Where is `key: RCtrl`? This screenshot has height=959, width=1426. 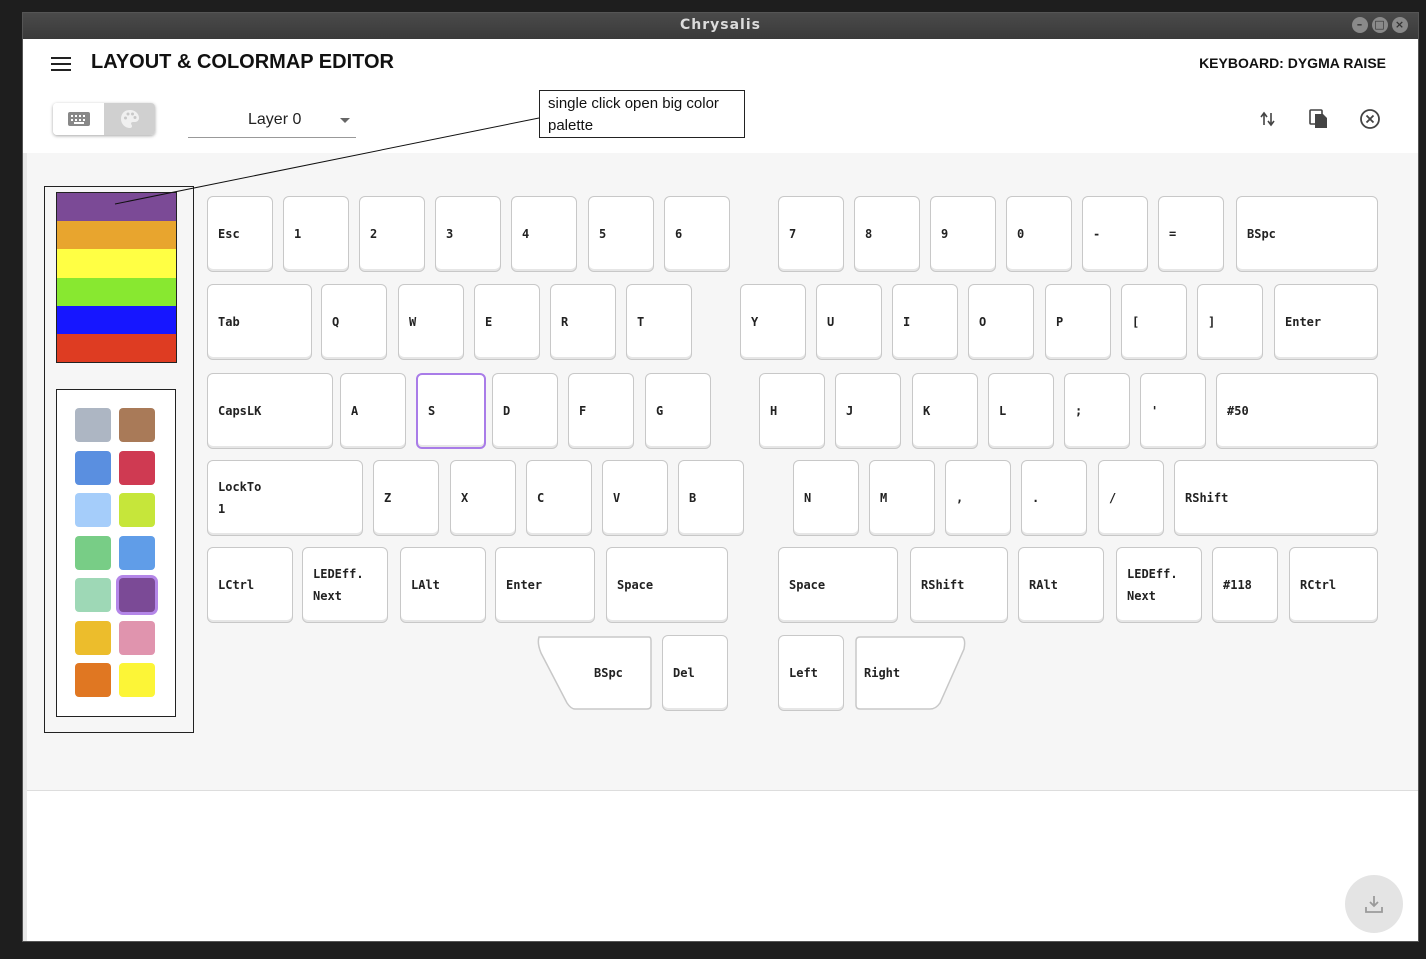
key: RCtrl is located at coordinates (1333, 585).